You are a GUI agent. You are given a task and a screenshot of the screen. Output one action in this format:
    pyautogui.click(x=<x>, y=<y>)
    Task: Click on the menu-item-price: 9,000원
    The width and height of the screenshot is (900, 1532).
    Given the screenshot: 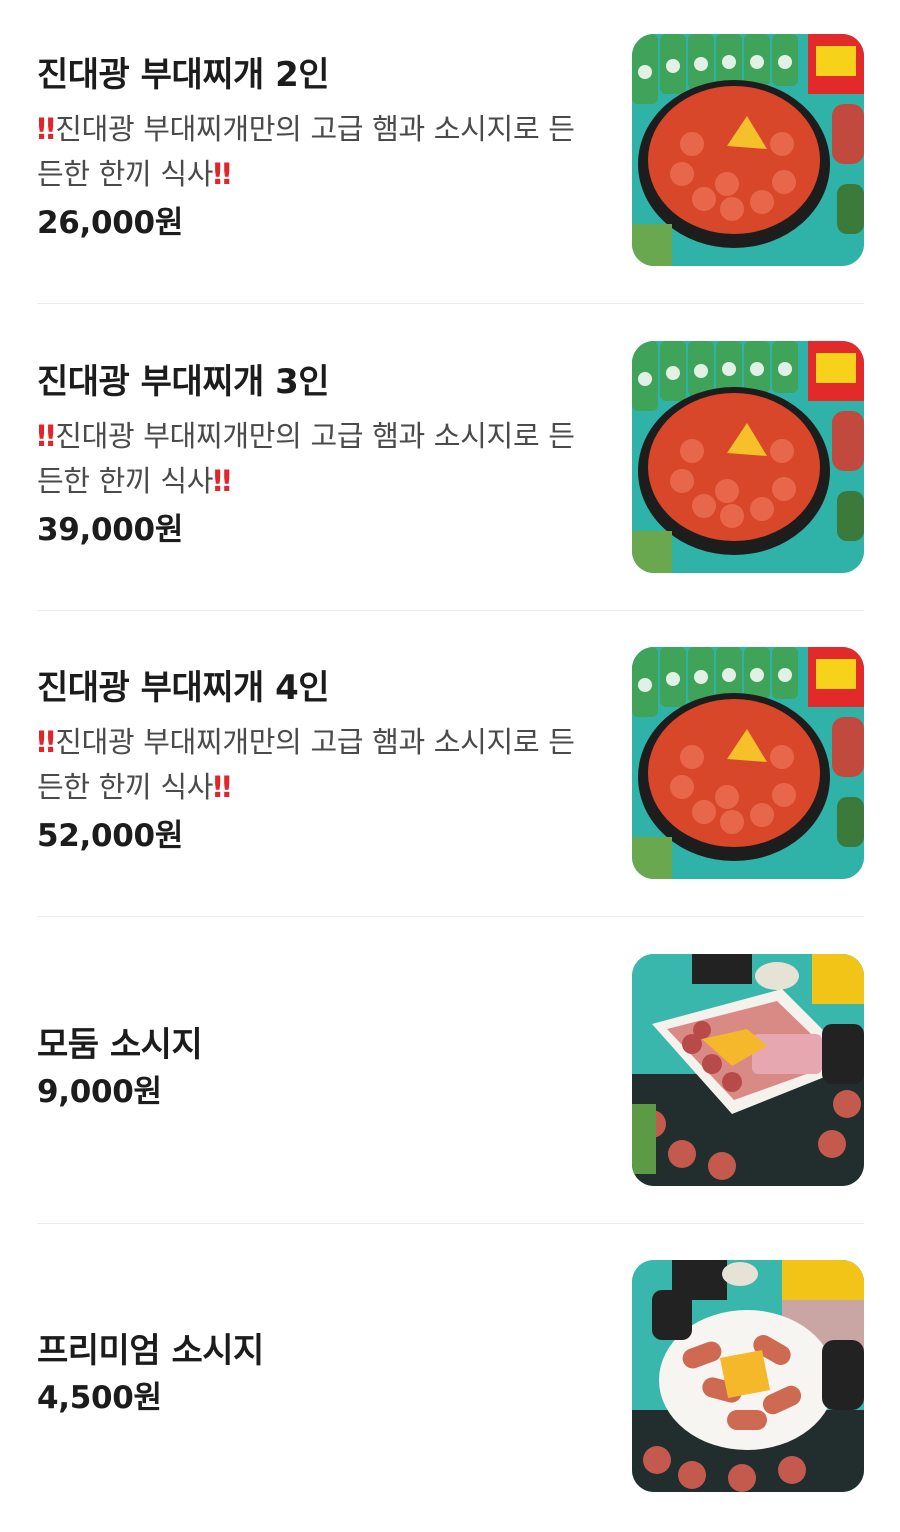 What is the action you would take?
    pyautogui.click(x=99, y=1092)
    